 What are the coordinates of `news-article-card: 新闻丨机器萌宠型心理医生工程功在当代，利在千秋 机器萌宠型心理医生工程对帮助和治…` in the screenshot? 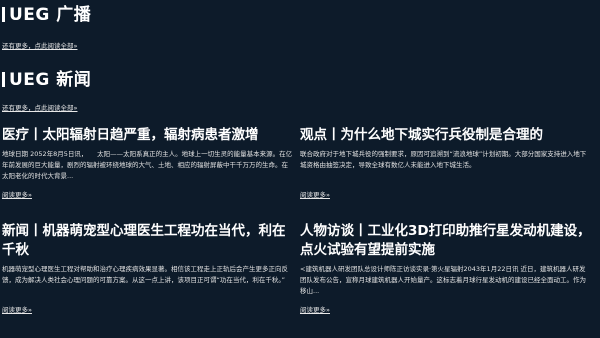 It's located at (148, 269).